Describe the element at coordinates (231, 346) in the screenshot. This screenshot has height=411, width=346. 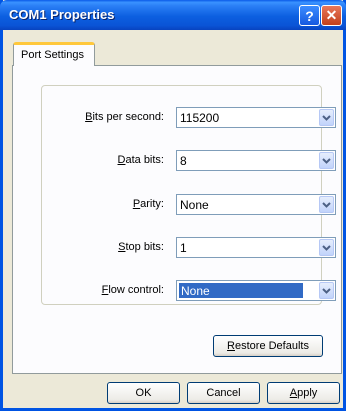
I see `button-mnemonic: R` at that location.